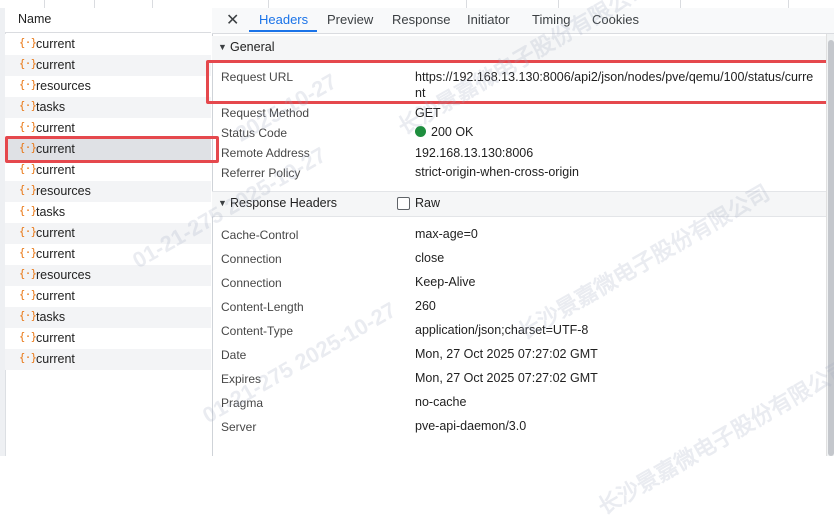 Image resolution: width=834 pixels, height=521 pixels. I want to click on response-header-key: Content-Type, so click(257, 331).